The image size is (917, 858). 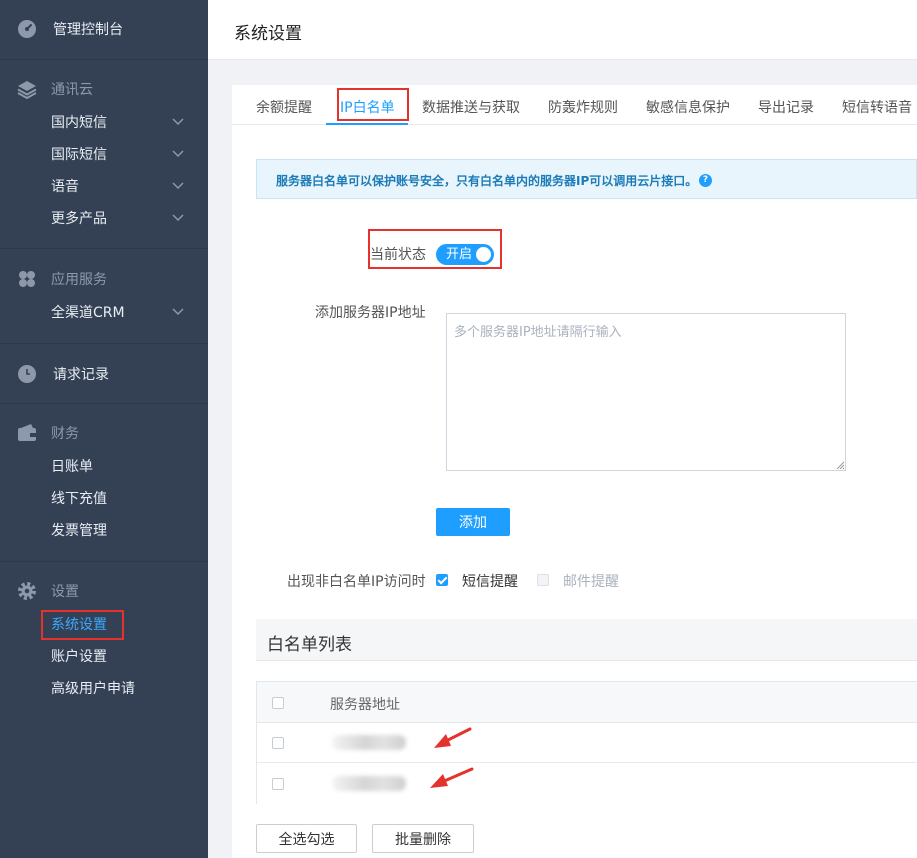 I want to click on page-title: 系统设置, so click(x=268, y=34).